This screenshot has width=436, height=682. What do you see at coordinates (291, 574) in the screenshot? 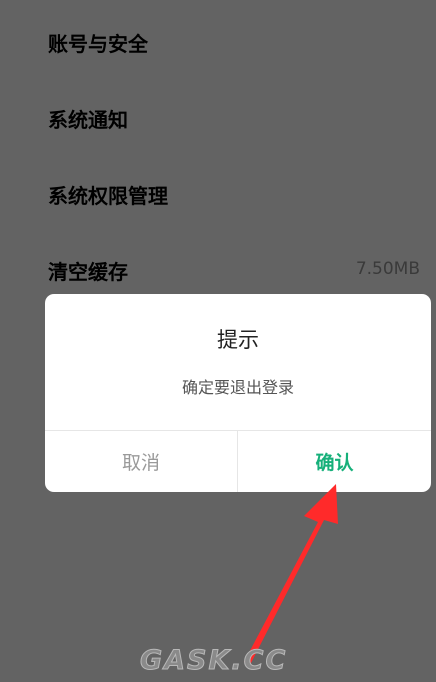
I see `red-arrow-icon` at bounding box center [291, 574].